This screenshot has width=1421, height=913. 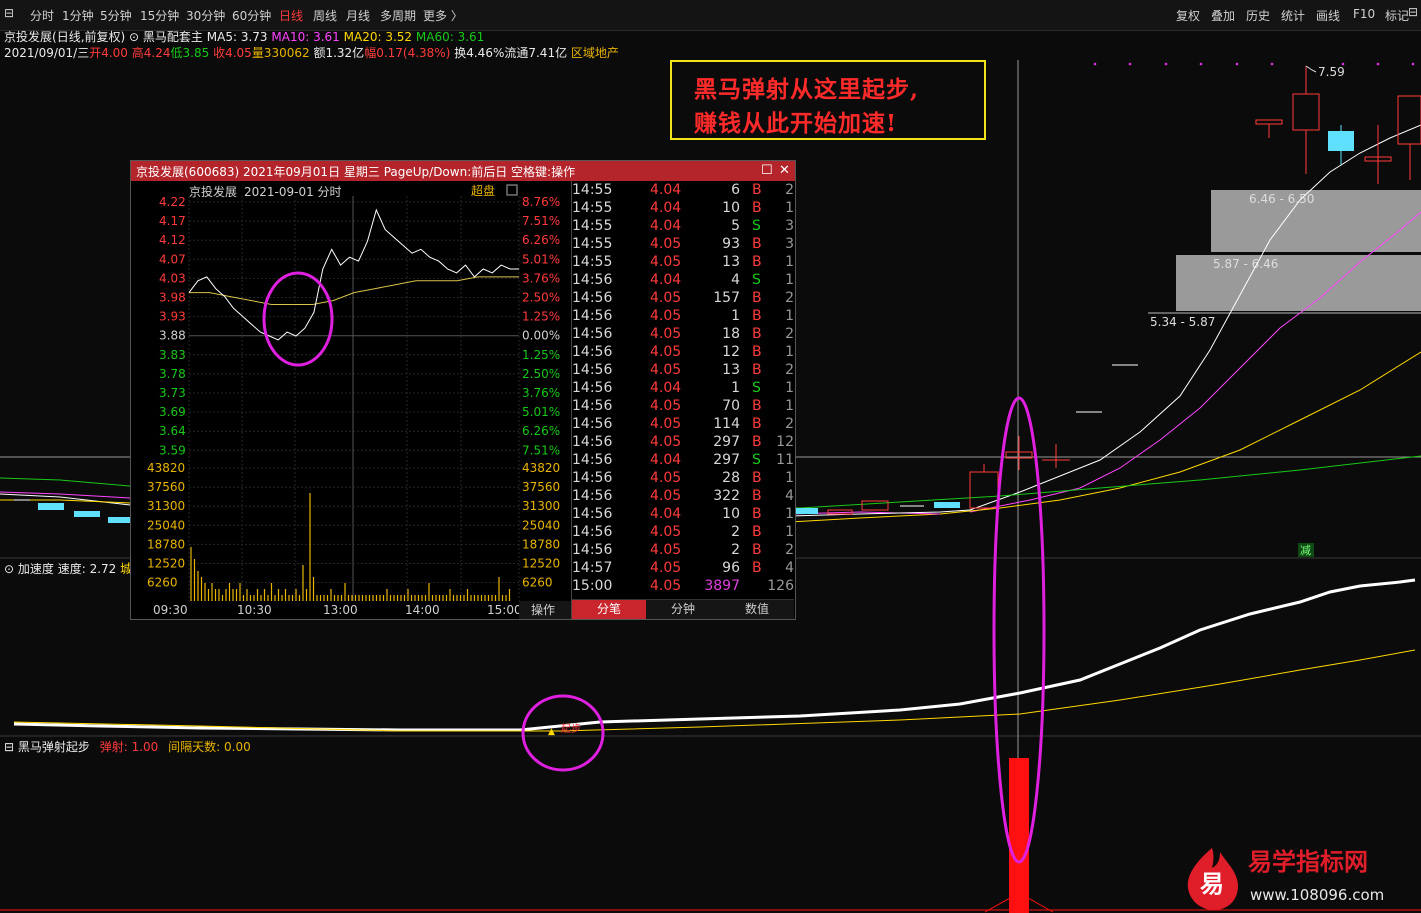 What do you see at coordinates (1281, 199) in the screenshot?
I see `zone-label-1: 6.46 - 6.50` at bounding box center [1281, 199].